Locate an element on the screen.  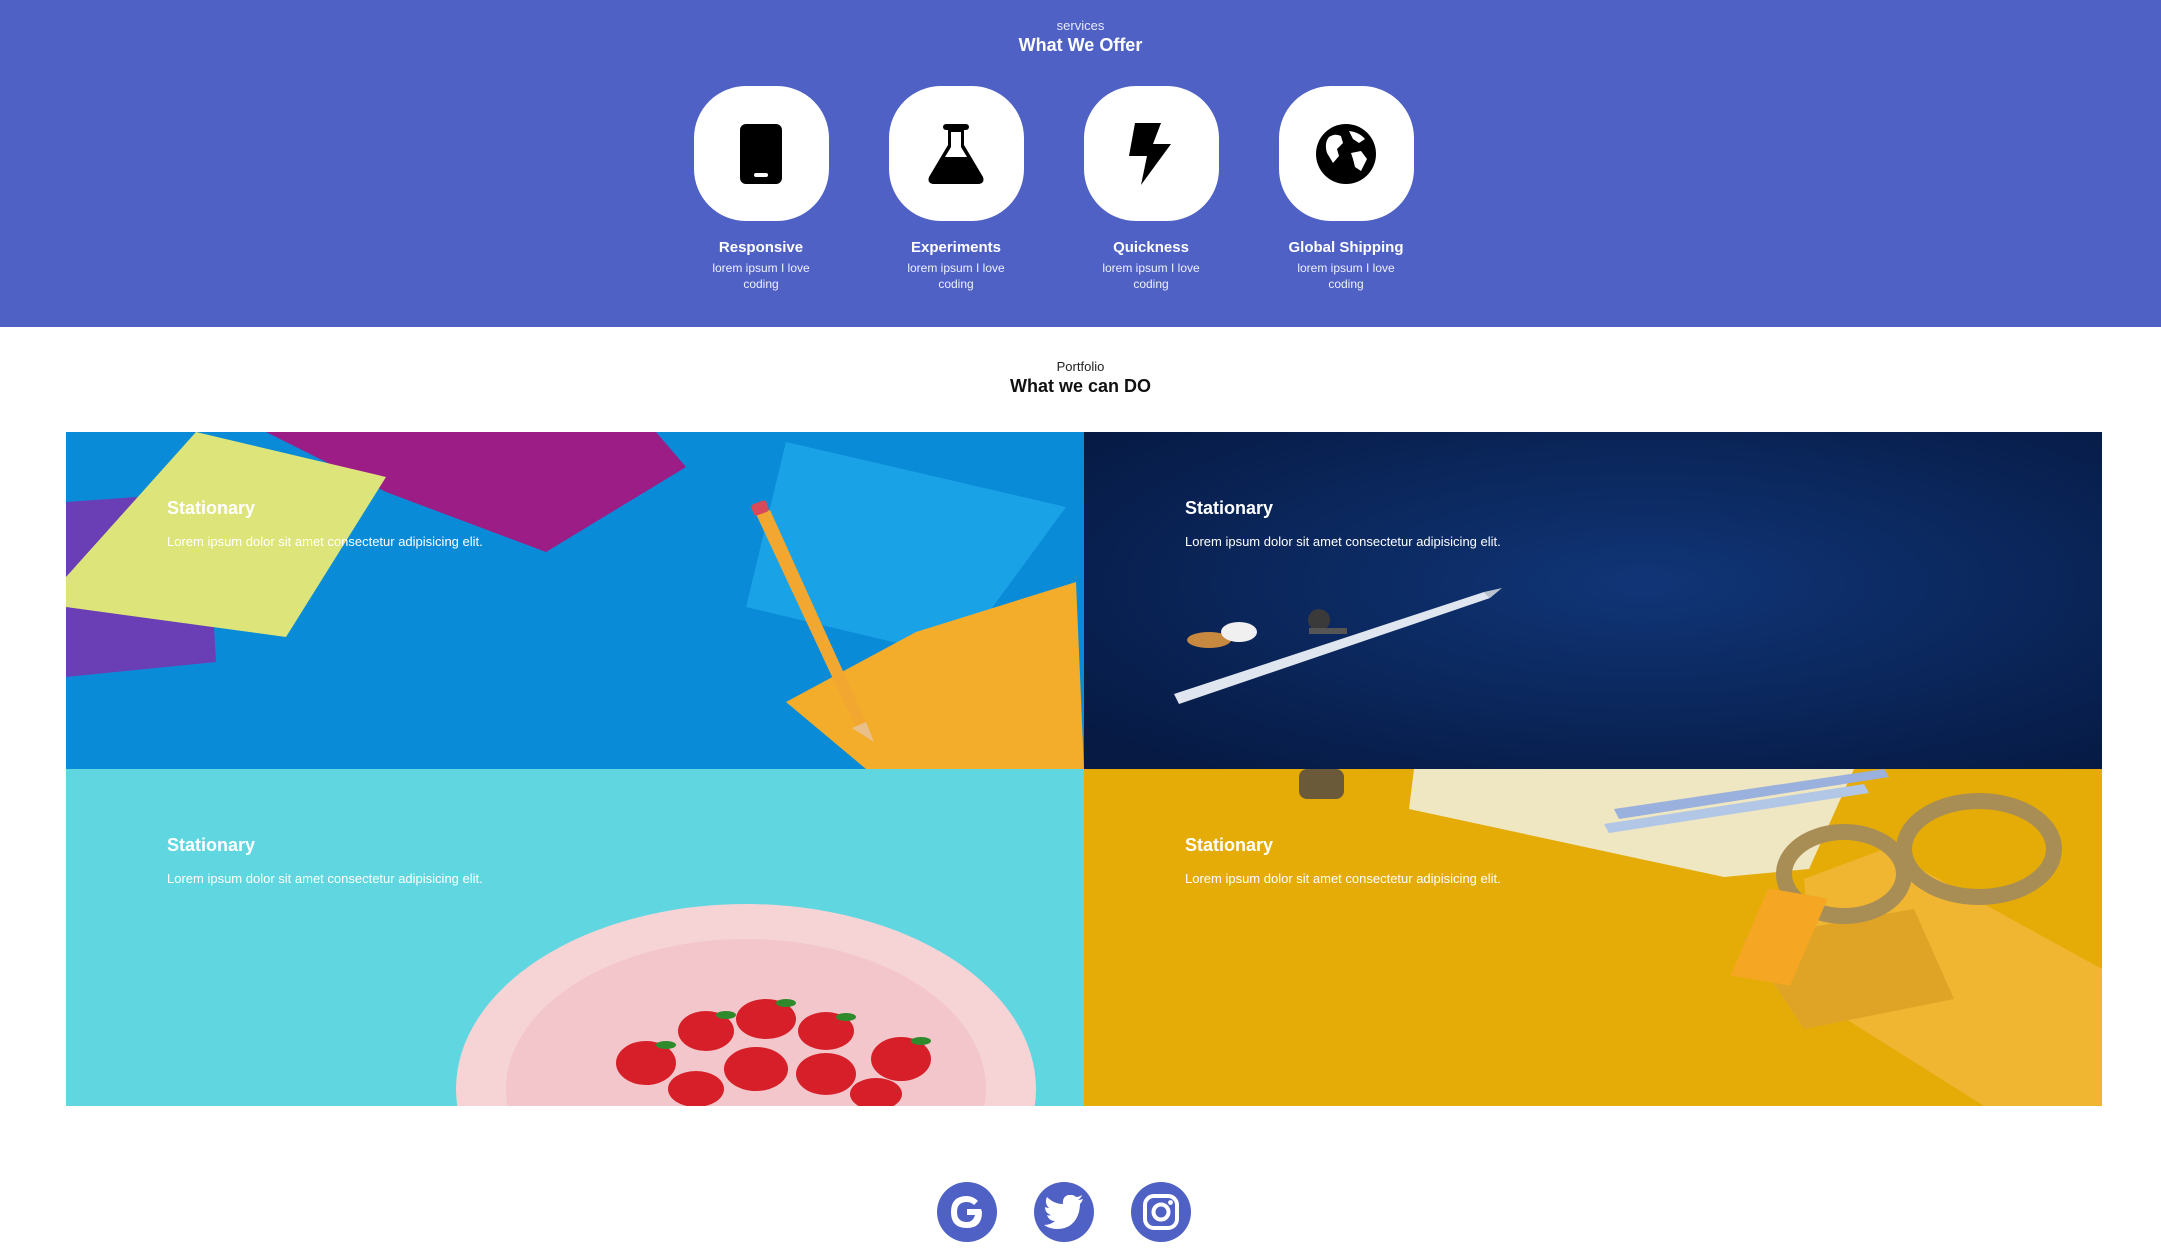
globe-icon is located at coordinates (1346, 153).